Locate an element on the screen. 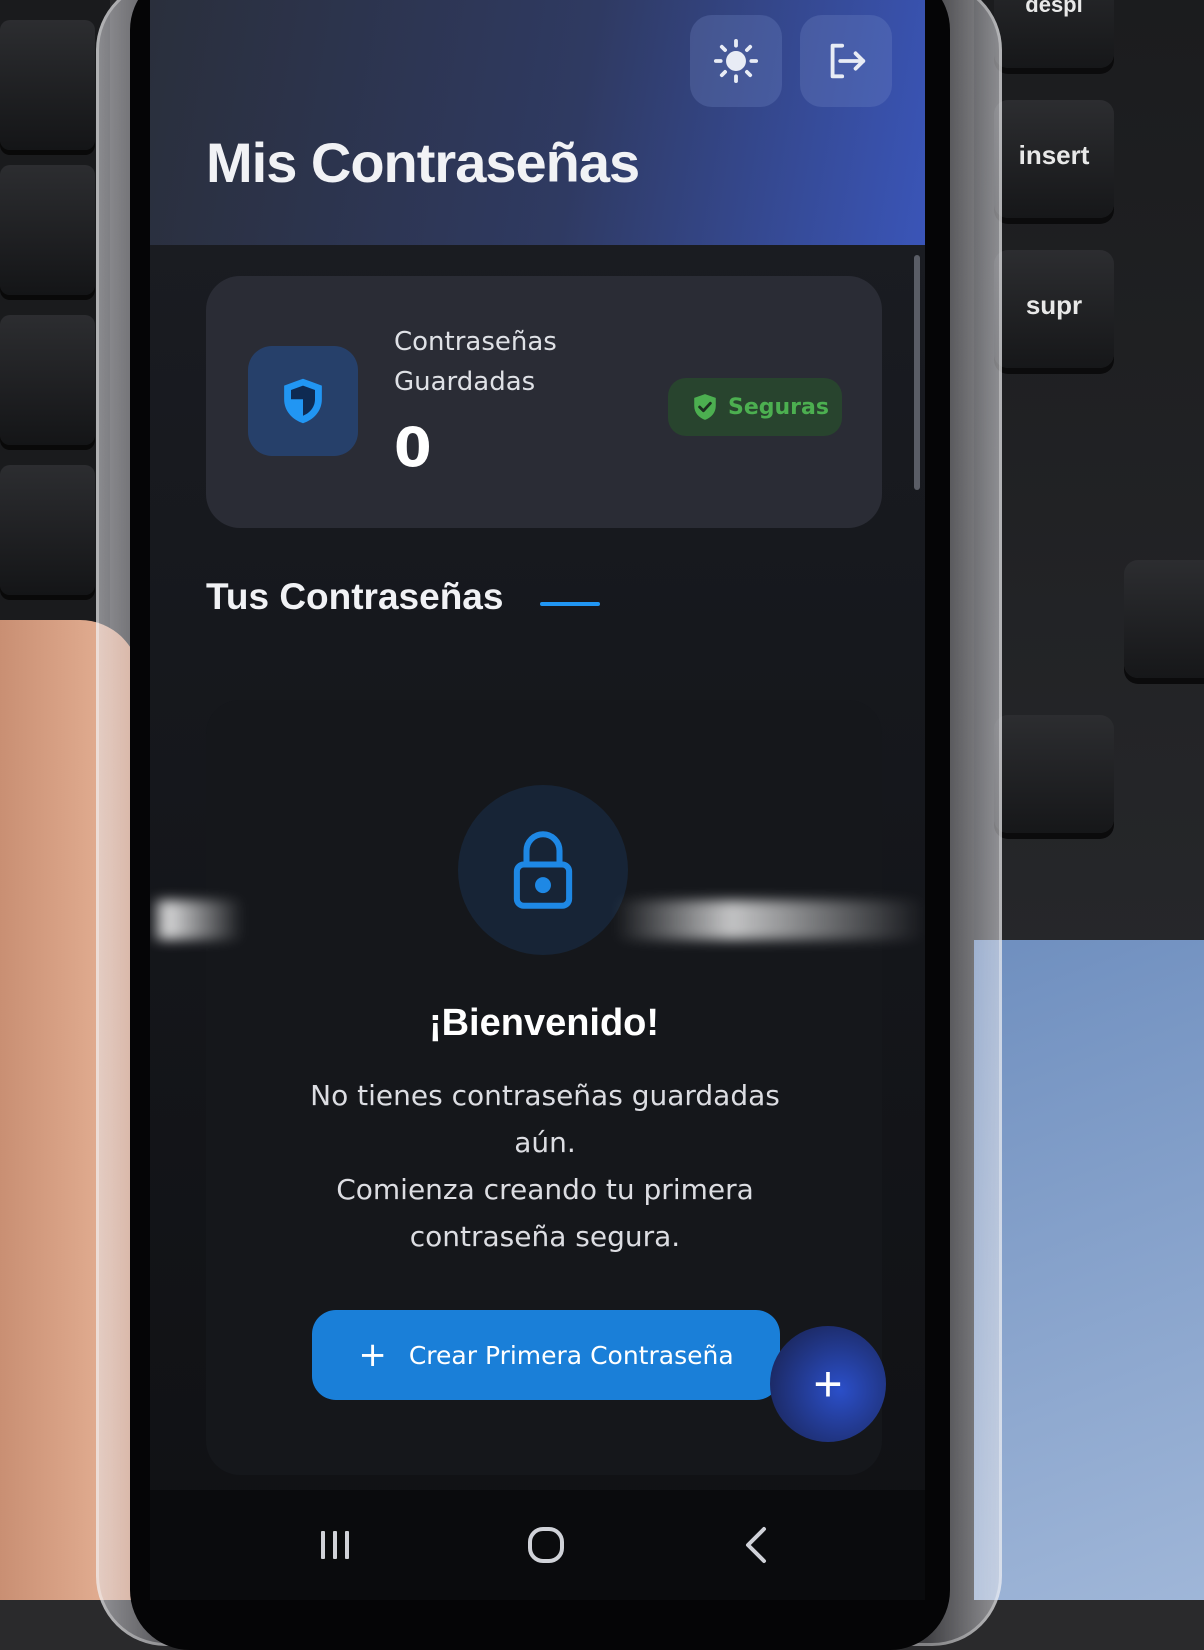 The width and height of the screenshot is (1204, 1650). shield-badge is located at coordinates (303, 401).